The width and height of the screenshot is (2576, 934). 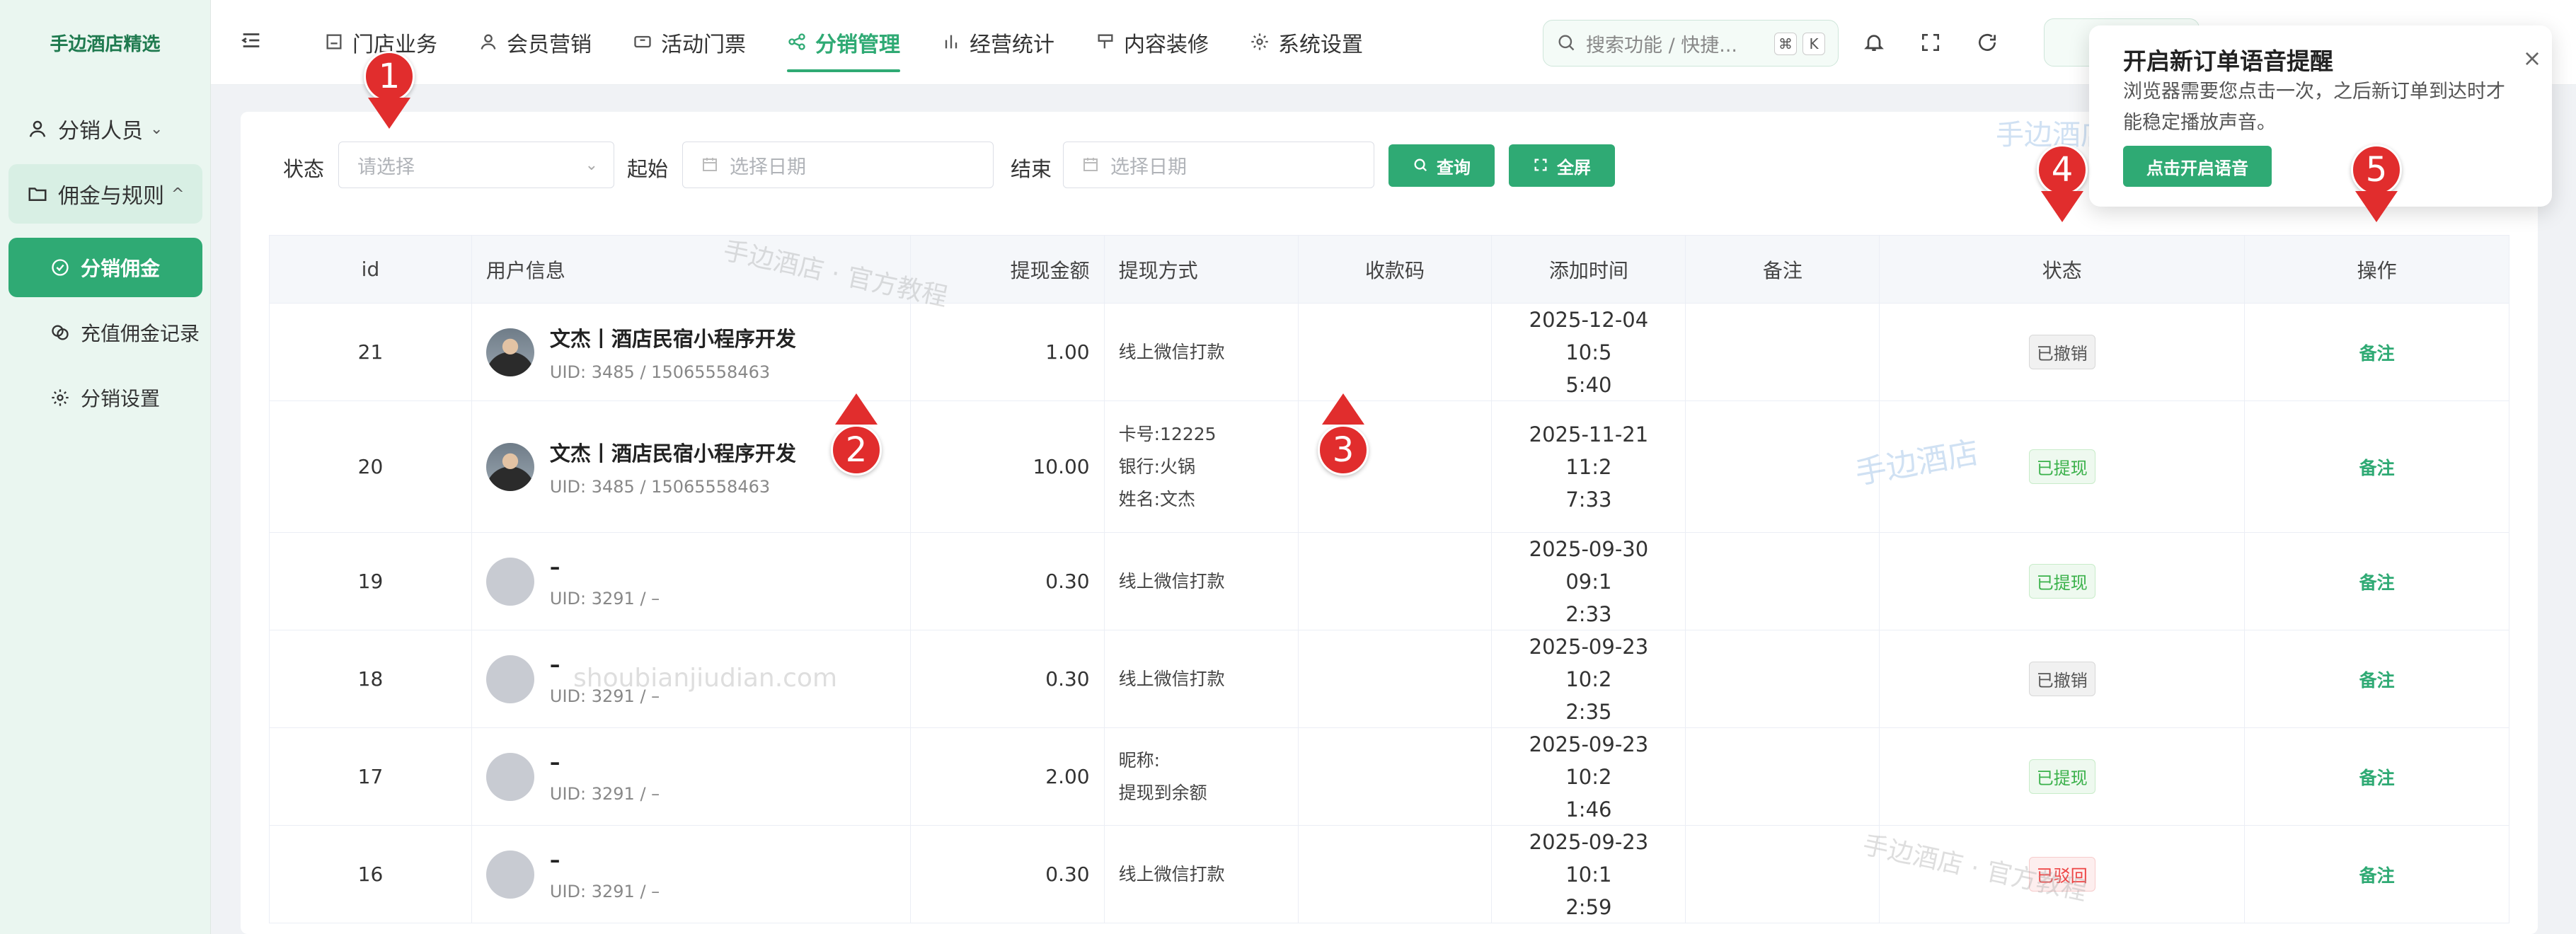 I want to click on share-icon, so click(x=798, y=42).